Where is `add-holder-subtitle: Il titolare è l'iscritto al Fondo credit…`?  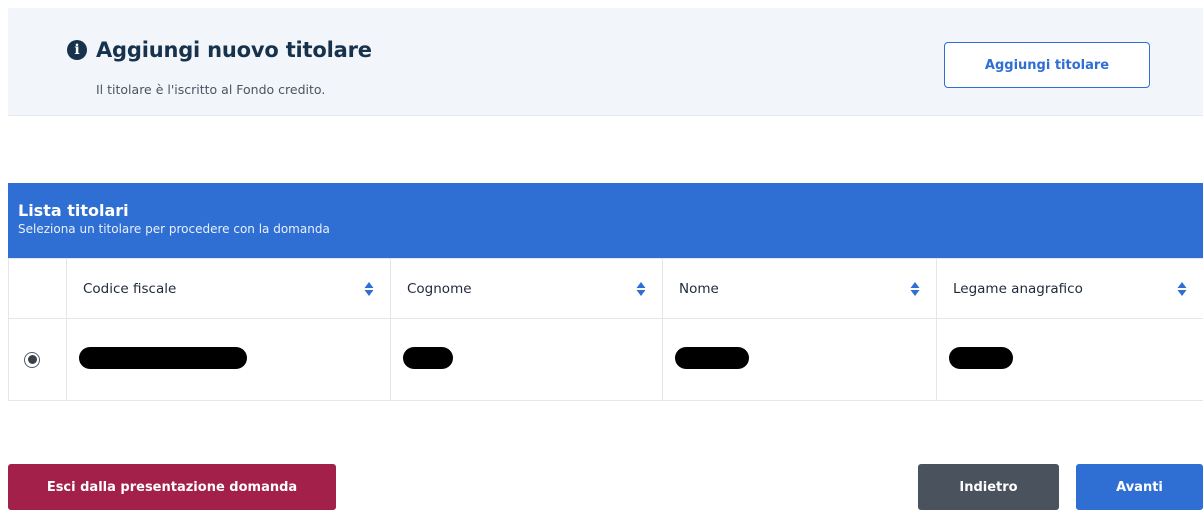 add-holder-subtitle: Il titolare è l'iscritto al Fondo credit… is located at coordinates (211, 89).